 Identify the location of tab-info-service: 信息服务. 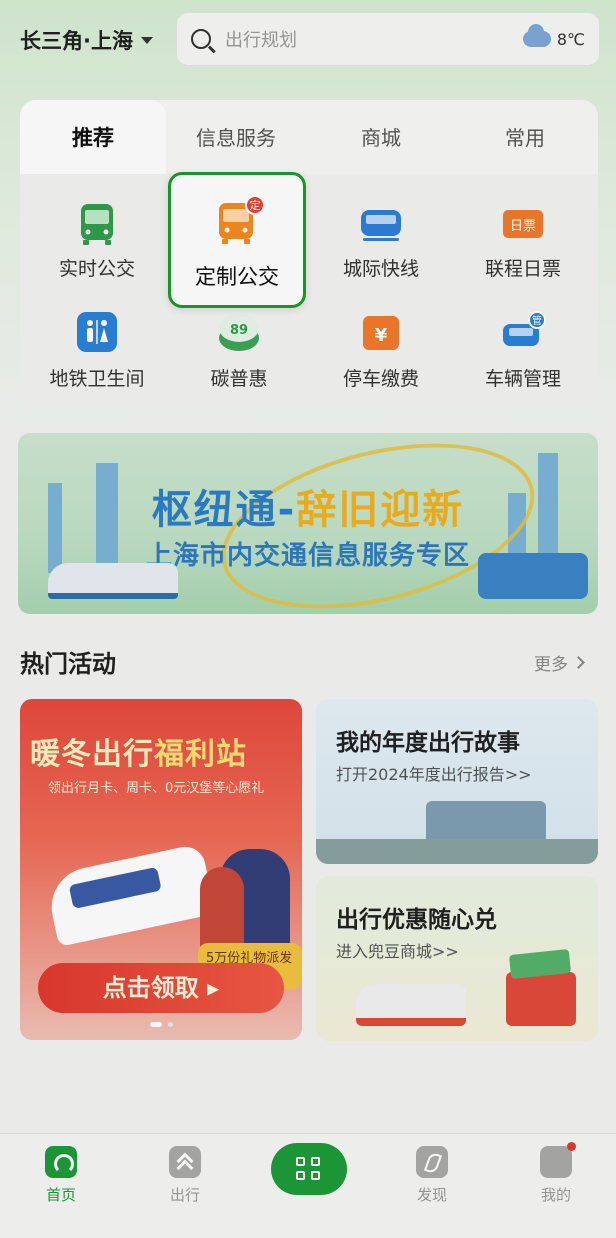
(236, 138).